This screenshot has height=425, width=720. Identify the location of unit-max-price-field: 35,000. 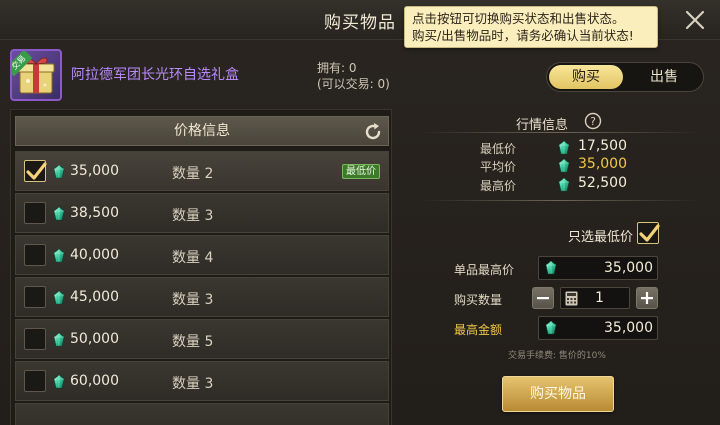
(598, 268).